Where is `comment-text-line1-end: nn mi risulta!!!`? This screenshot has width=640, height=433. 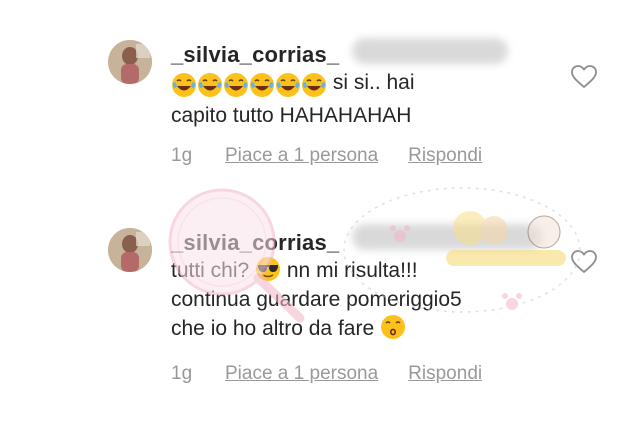
comment-text-line1-end: nn mi risulta!!! is located at coordinates (349, 270).